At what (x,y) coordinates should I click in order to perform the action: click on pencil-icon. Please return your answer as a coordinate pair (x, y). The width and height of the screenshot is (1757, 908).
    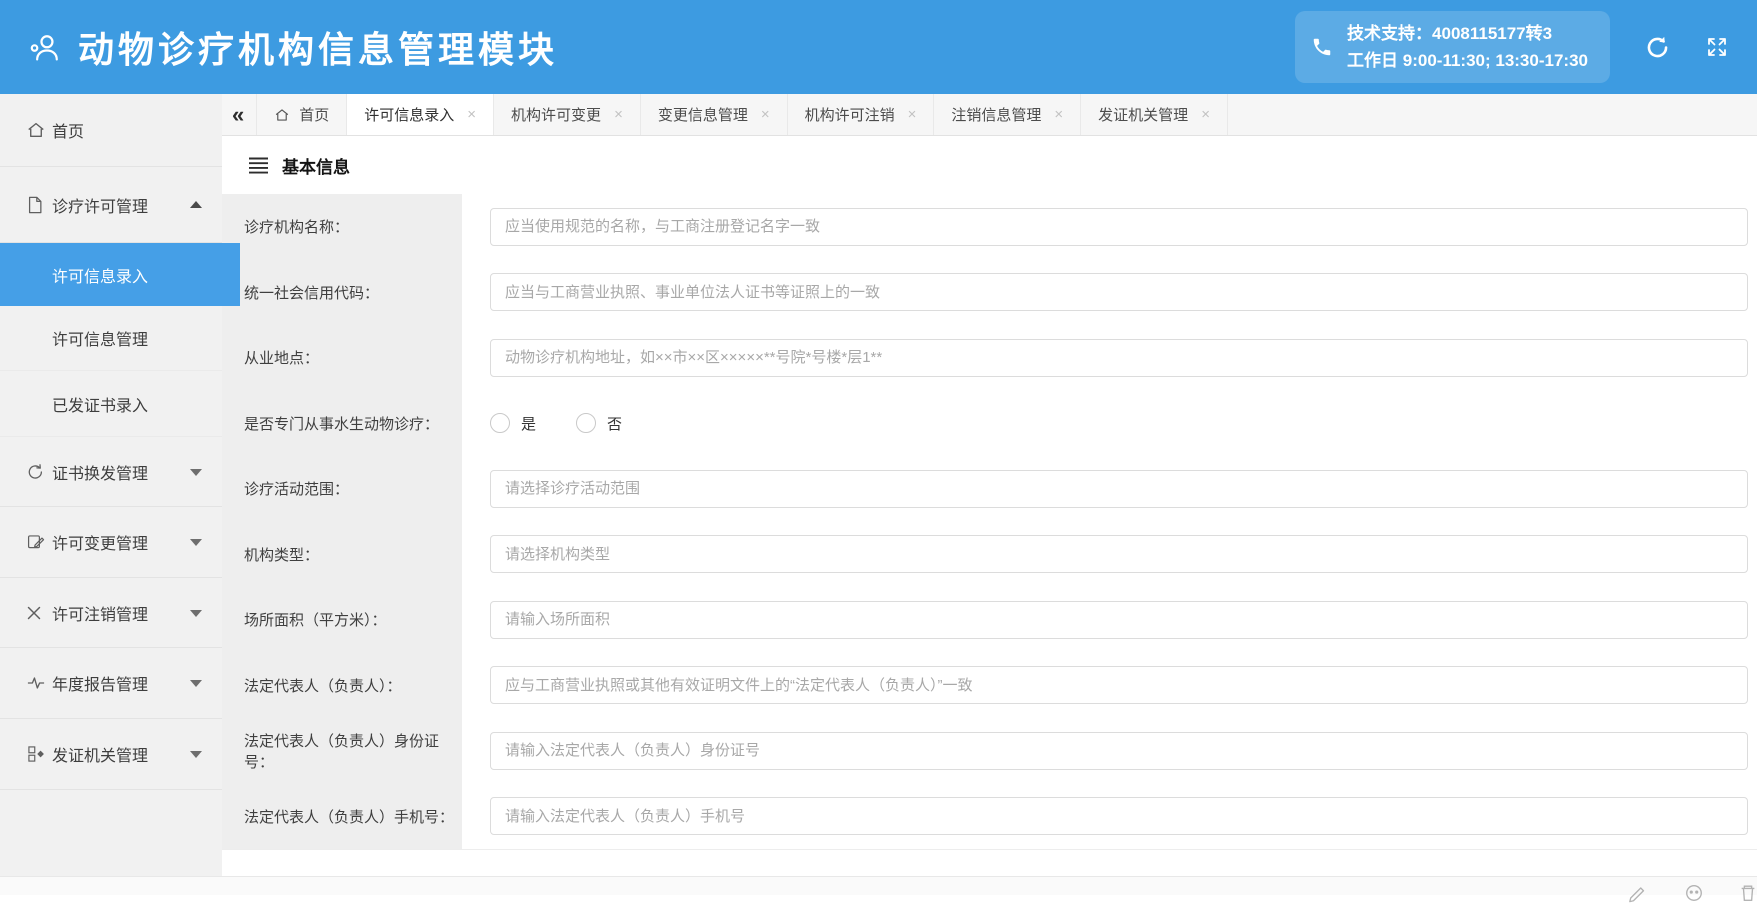
    Looking at the image, I should click on (1638, 895).